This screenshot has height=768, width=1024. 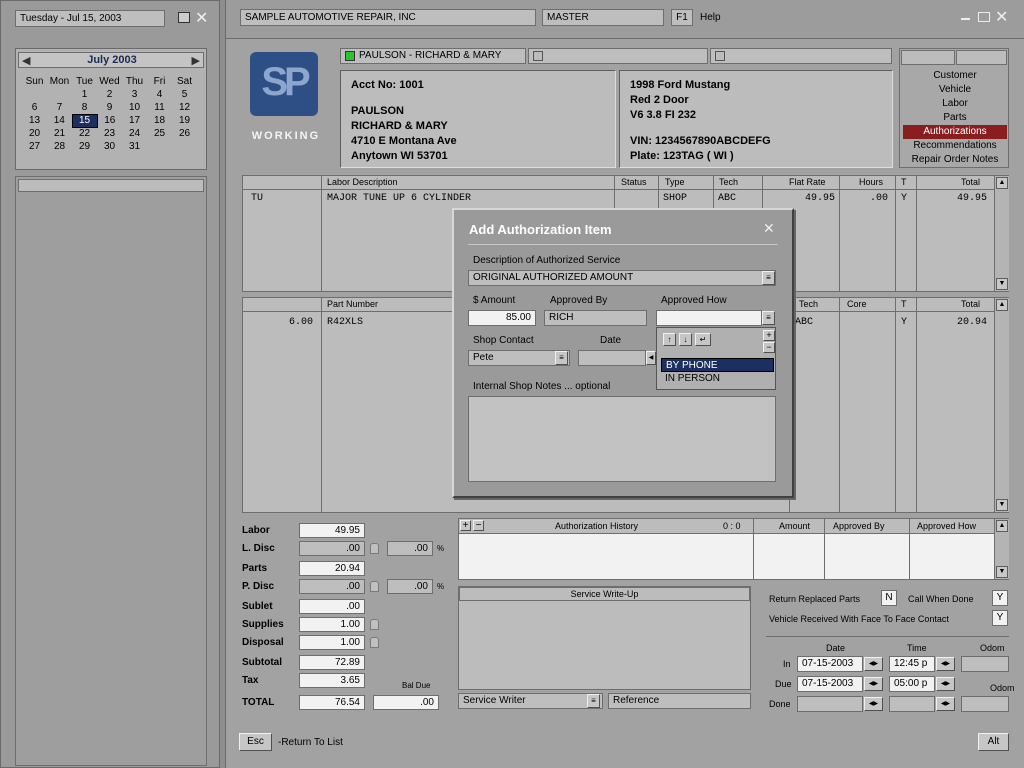 What do you see at coordinates (159, 133) in the screenshot?
I see `calendar-day: 25` at bounding box center [159, 133].